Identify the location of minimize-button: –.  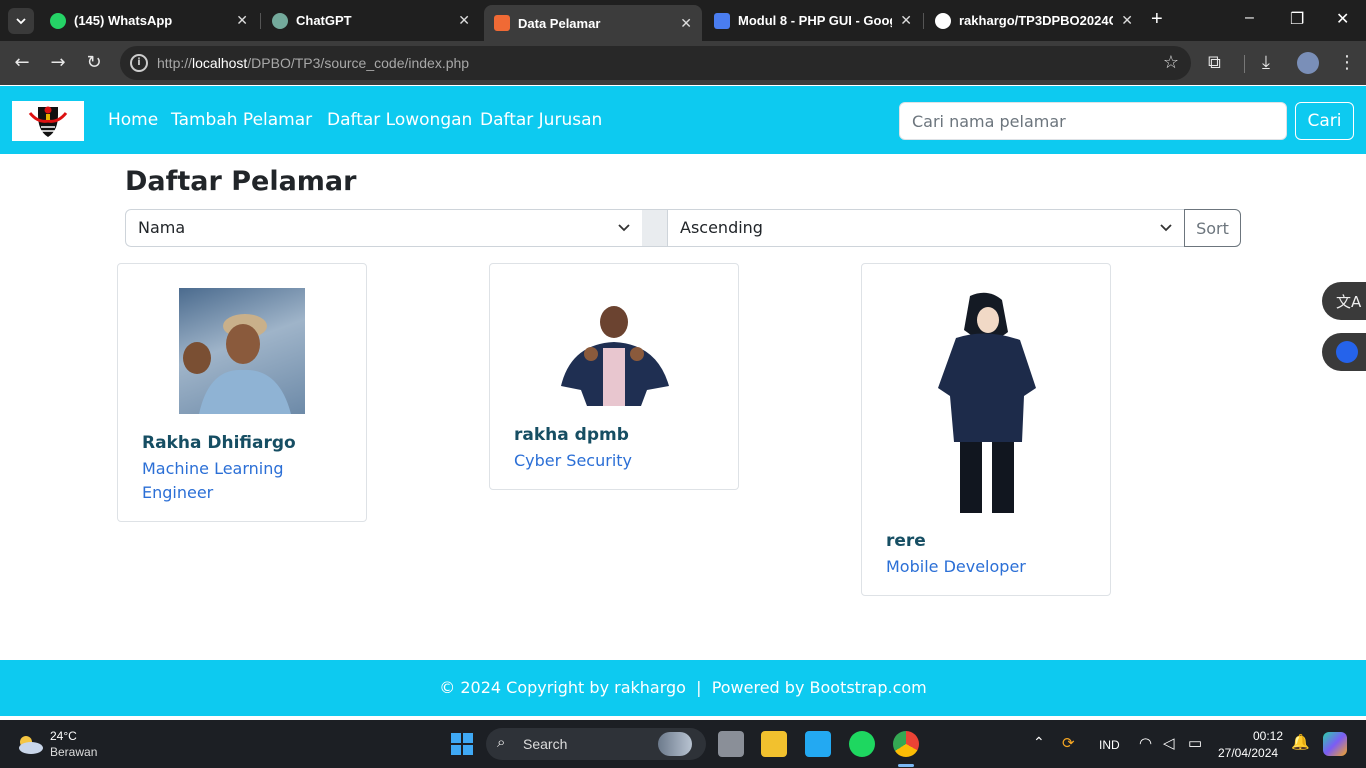
(1249, 18).